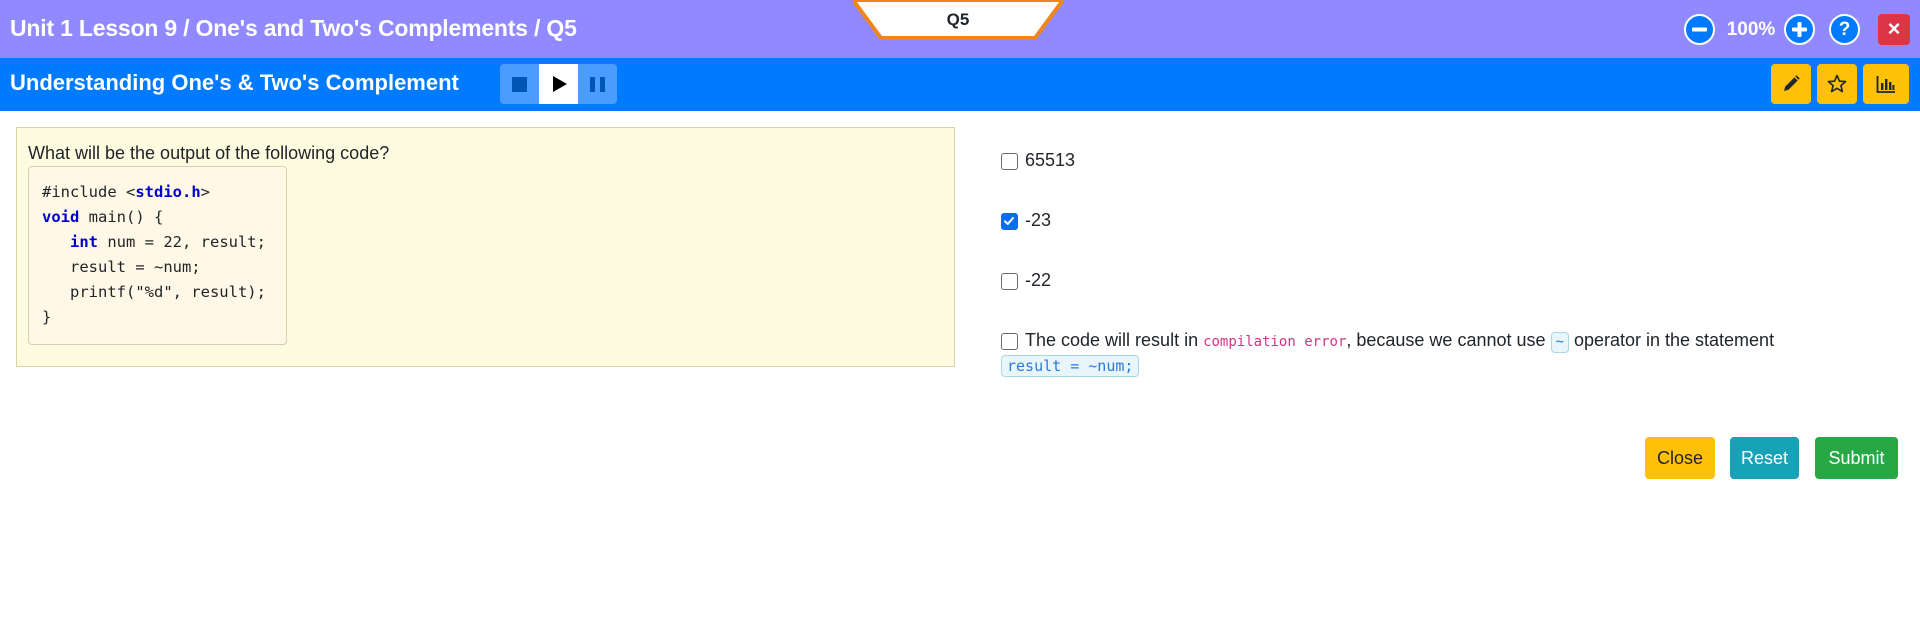 Image resolution: width=1920 pixels, height=636 pixels. I want to click on bar-chart-icon, so click(1885, 84).